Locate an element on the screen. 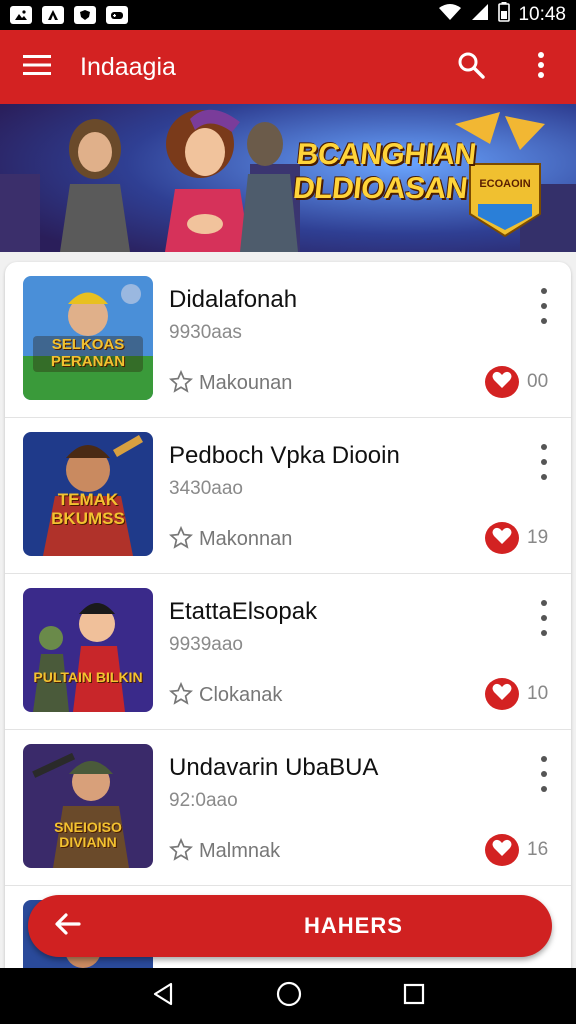 The width and height of the screenshot is (576, 1024). item-subtitle: 92:0aao is located at coordinates (203, 800).